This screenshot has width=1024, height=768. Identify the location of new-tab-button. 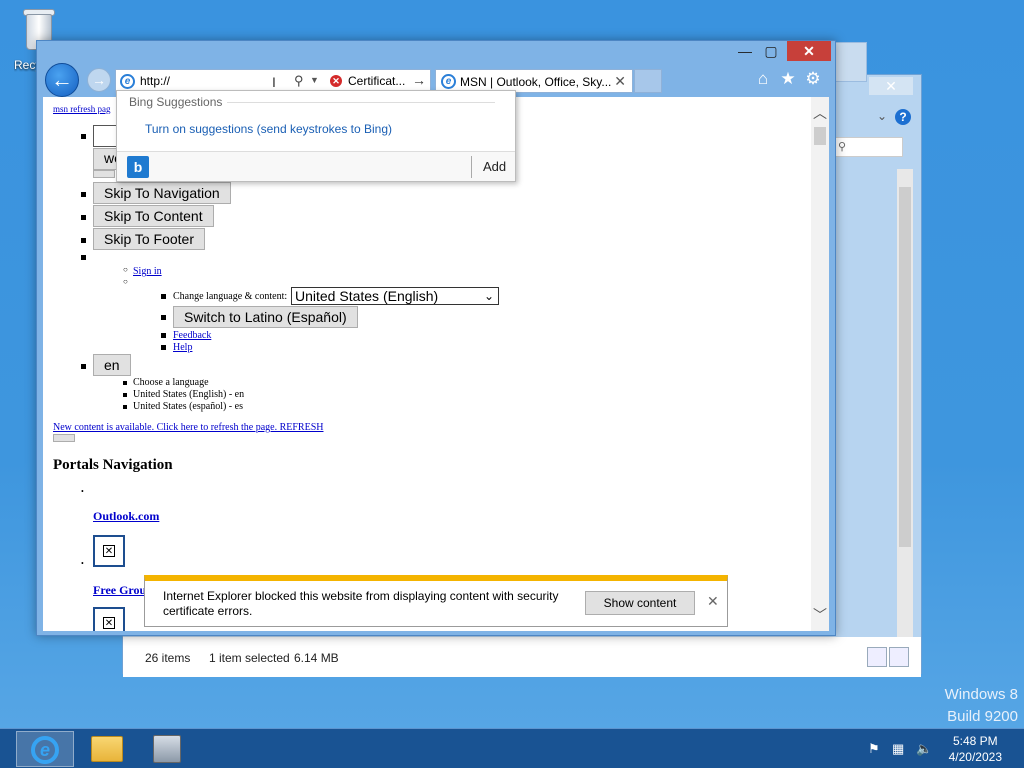
(648, 81).